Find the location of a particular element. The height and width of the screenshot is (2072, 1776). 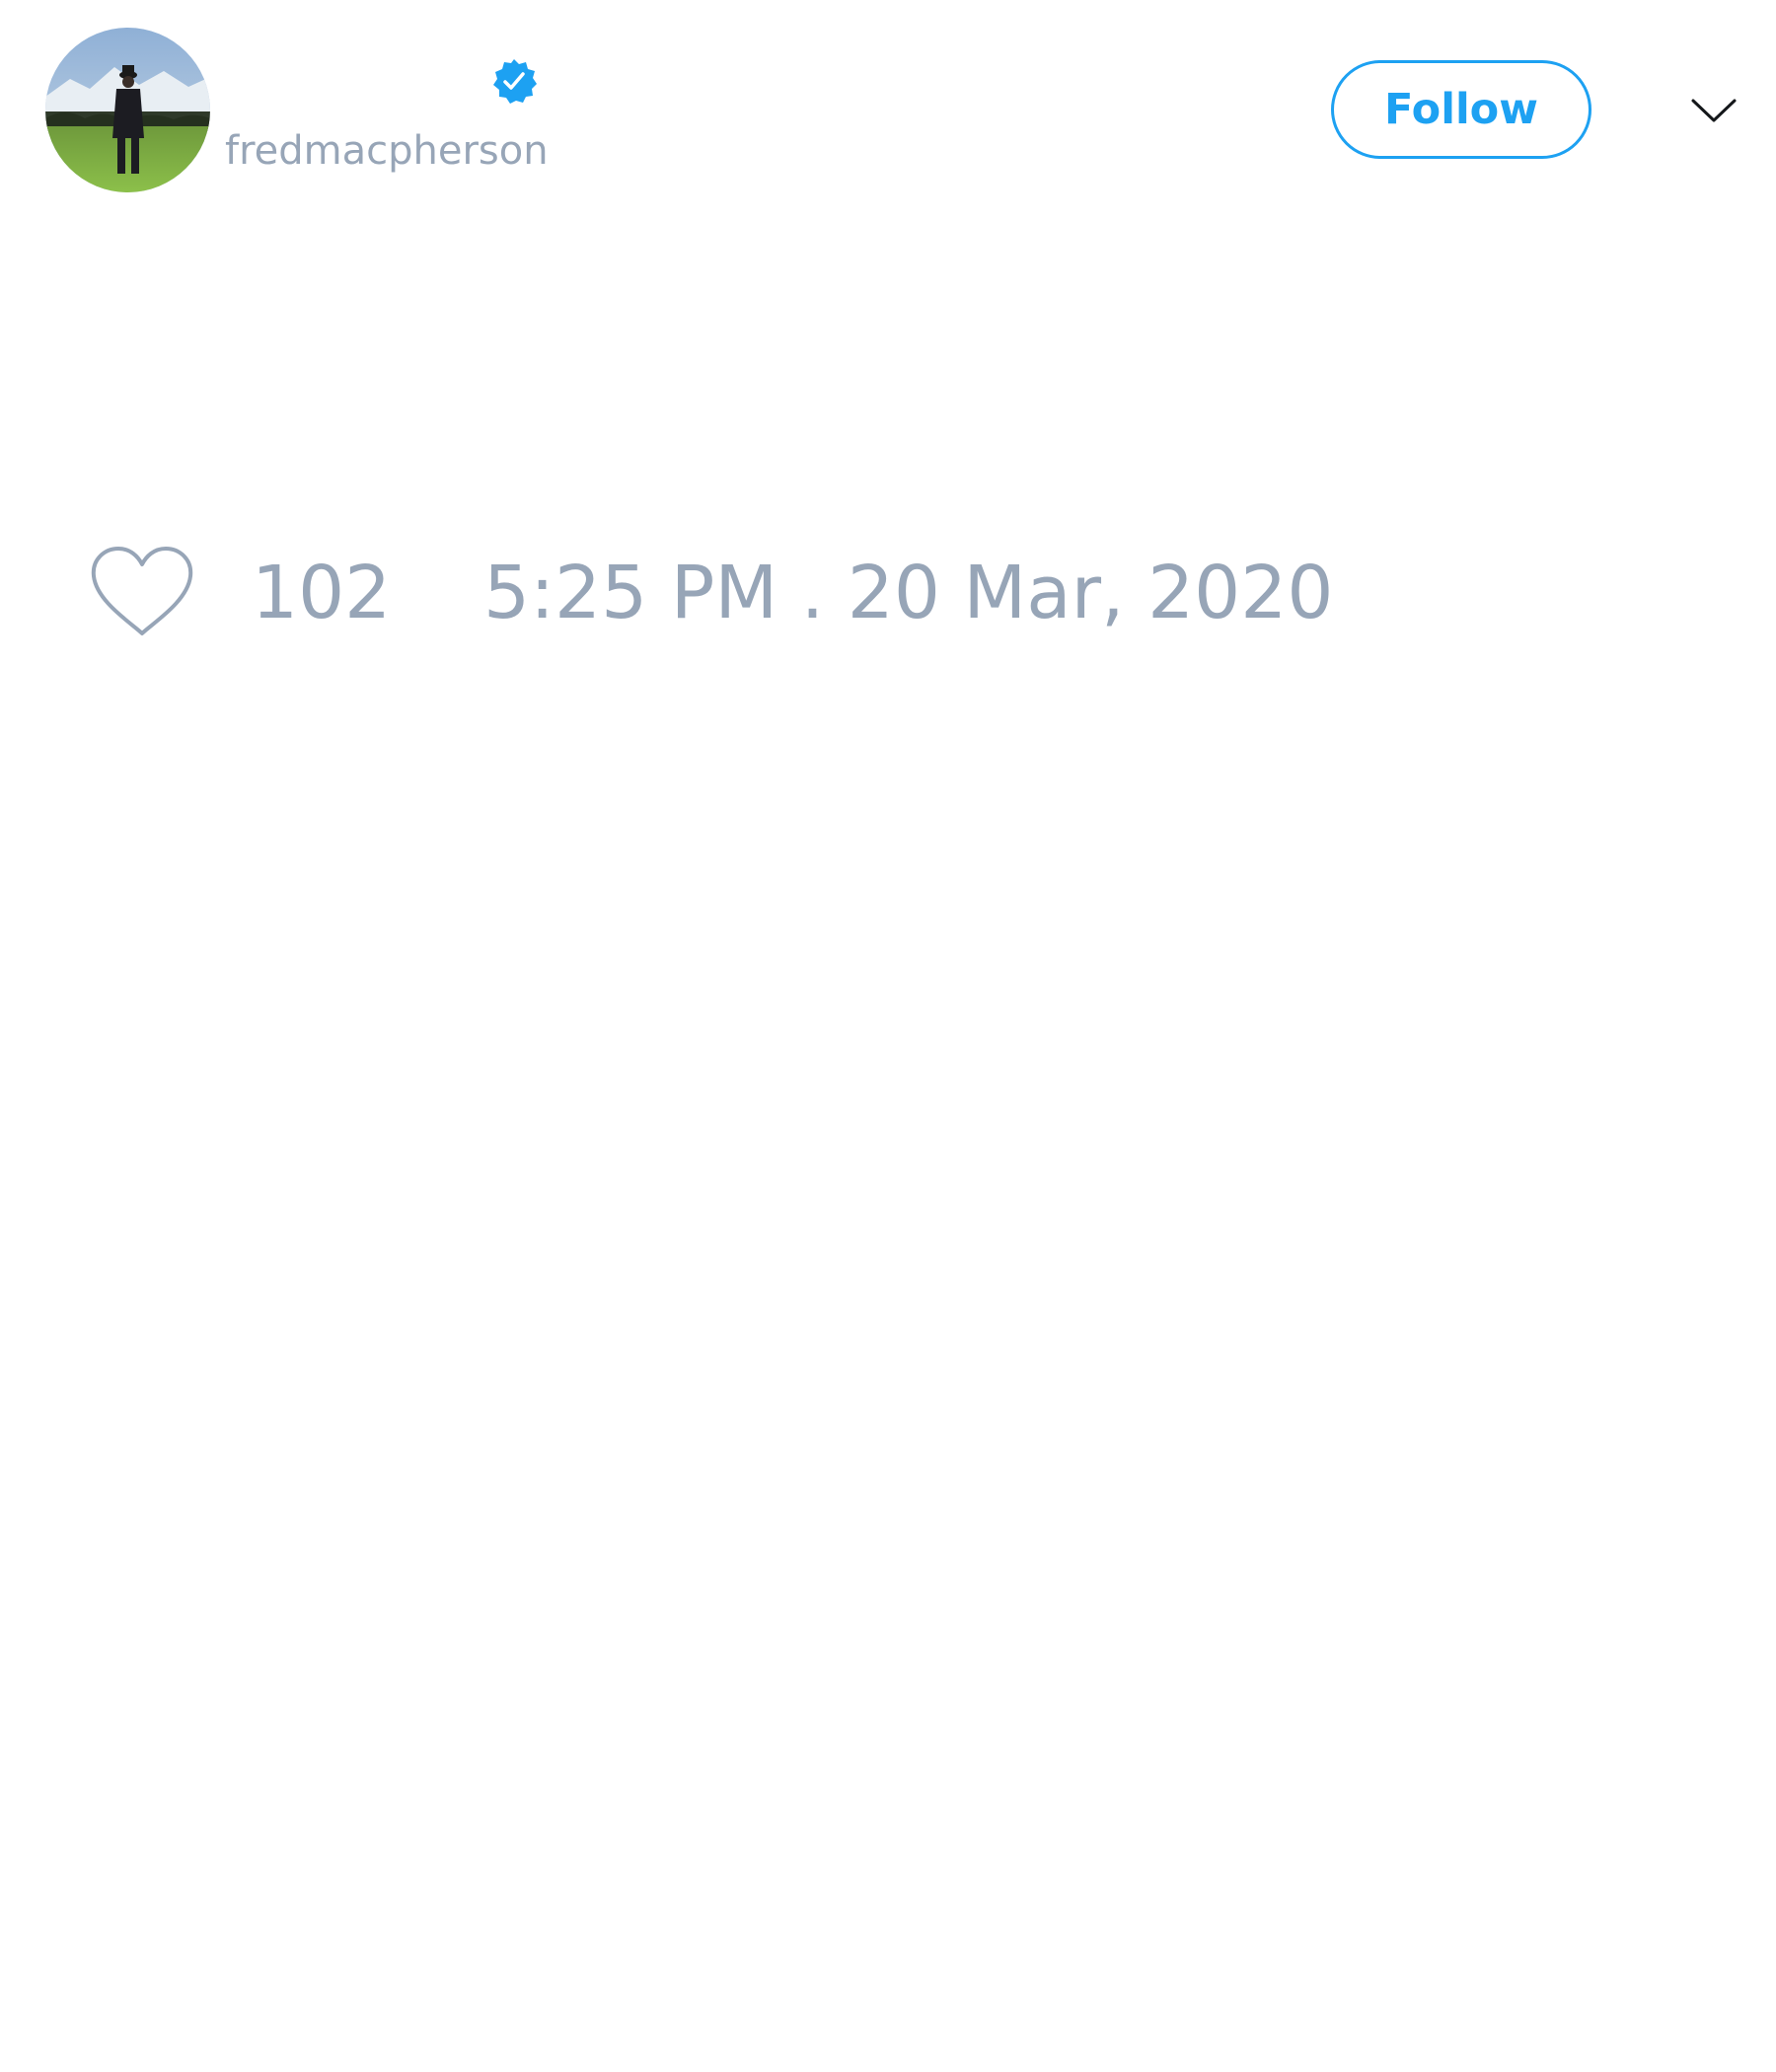

avatar is located at coordinates (128, 110).